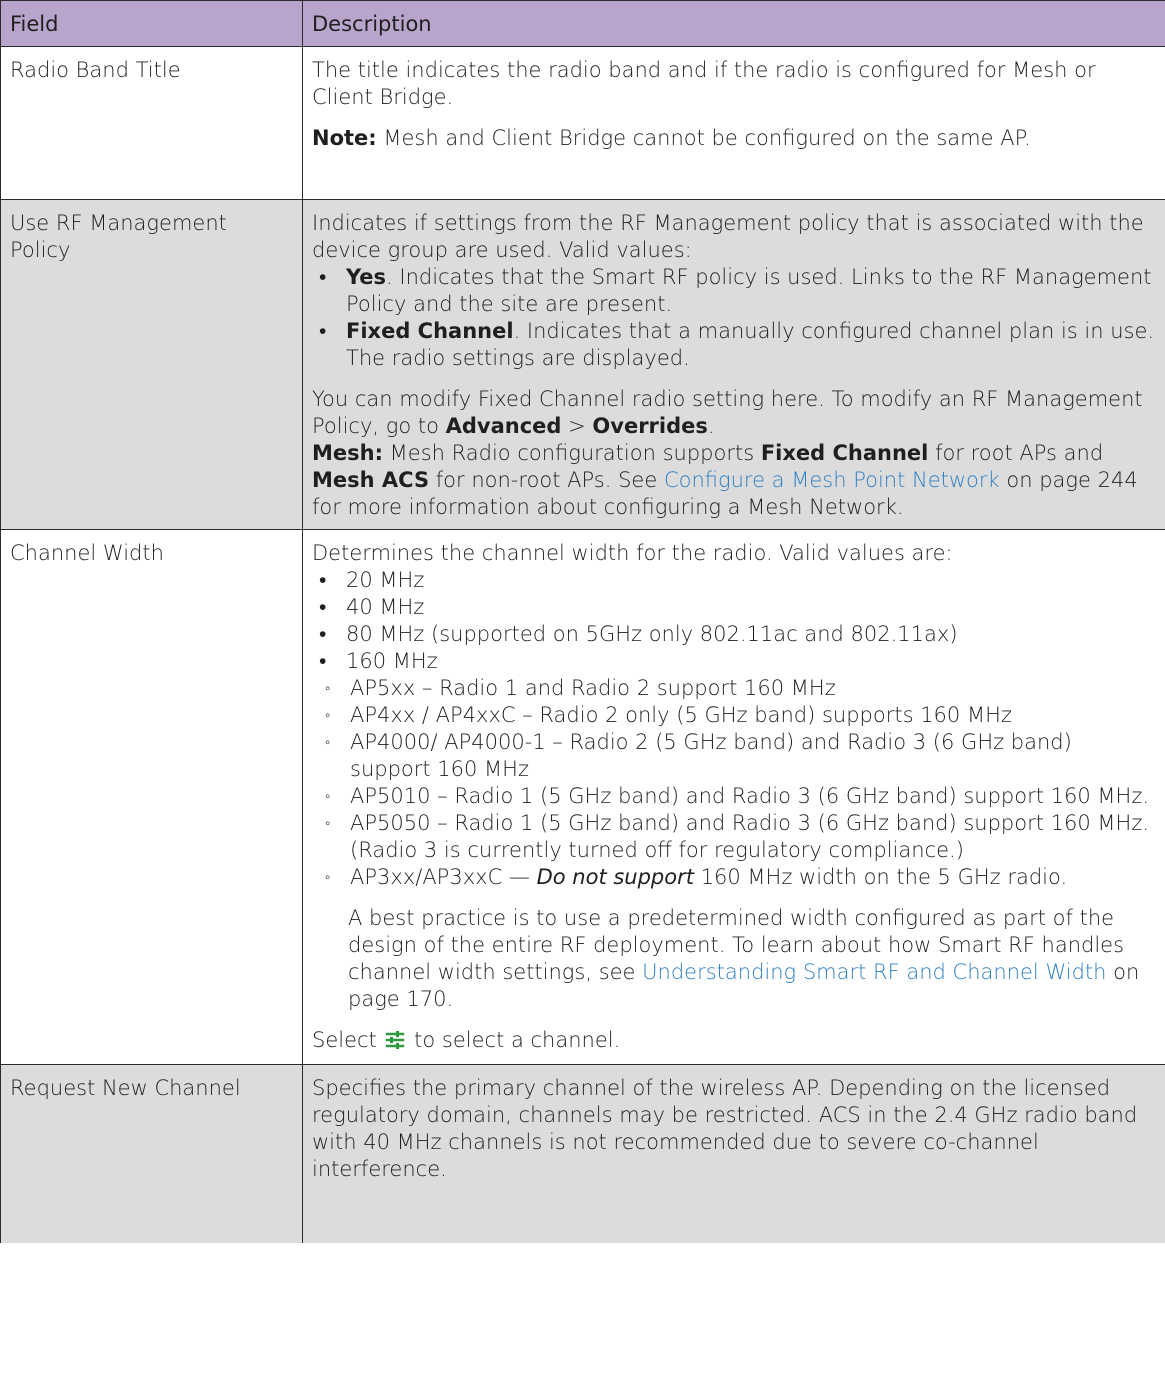 The image size is (1165, 1383). I want to click on mesh-text: Mesh Radio configuration supports, so click(572, 453).